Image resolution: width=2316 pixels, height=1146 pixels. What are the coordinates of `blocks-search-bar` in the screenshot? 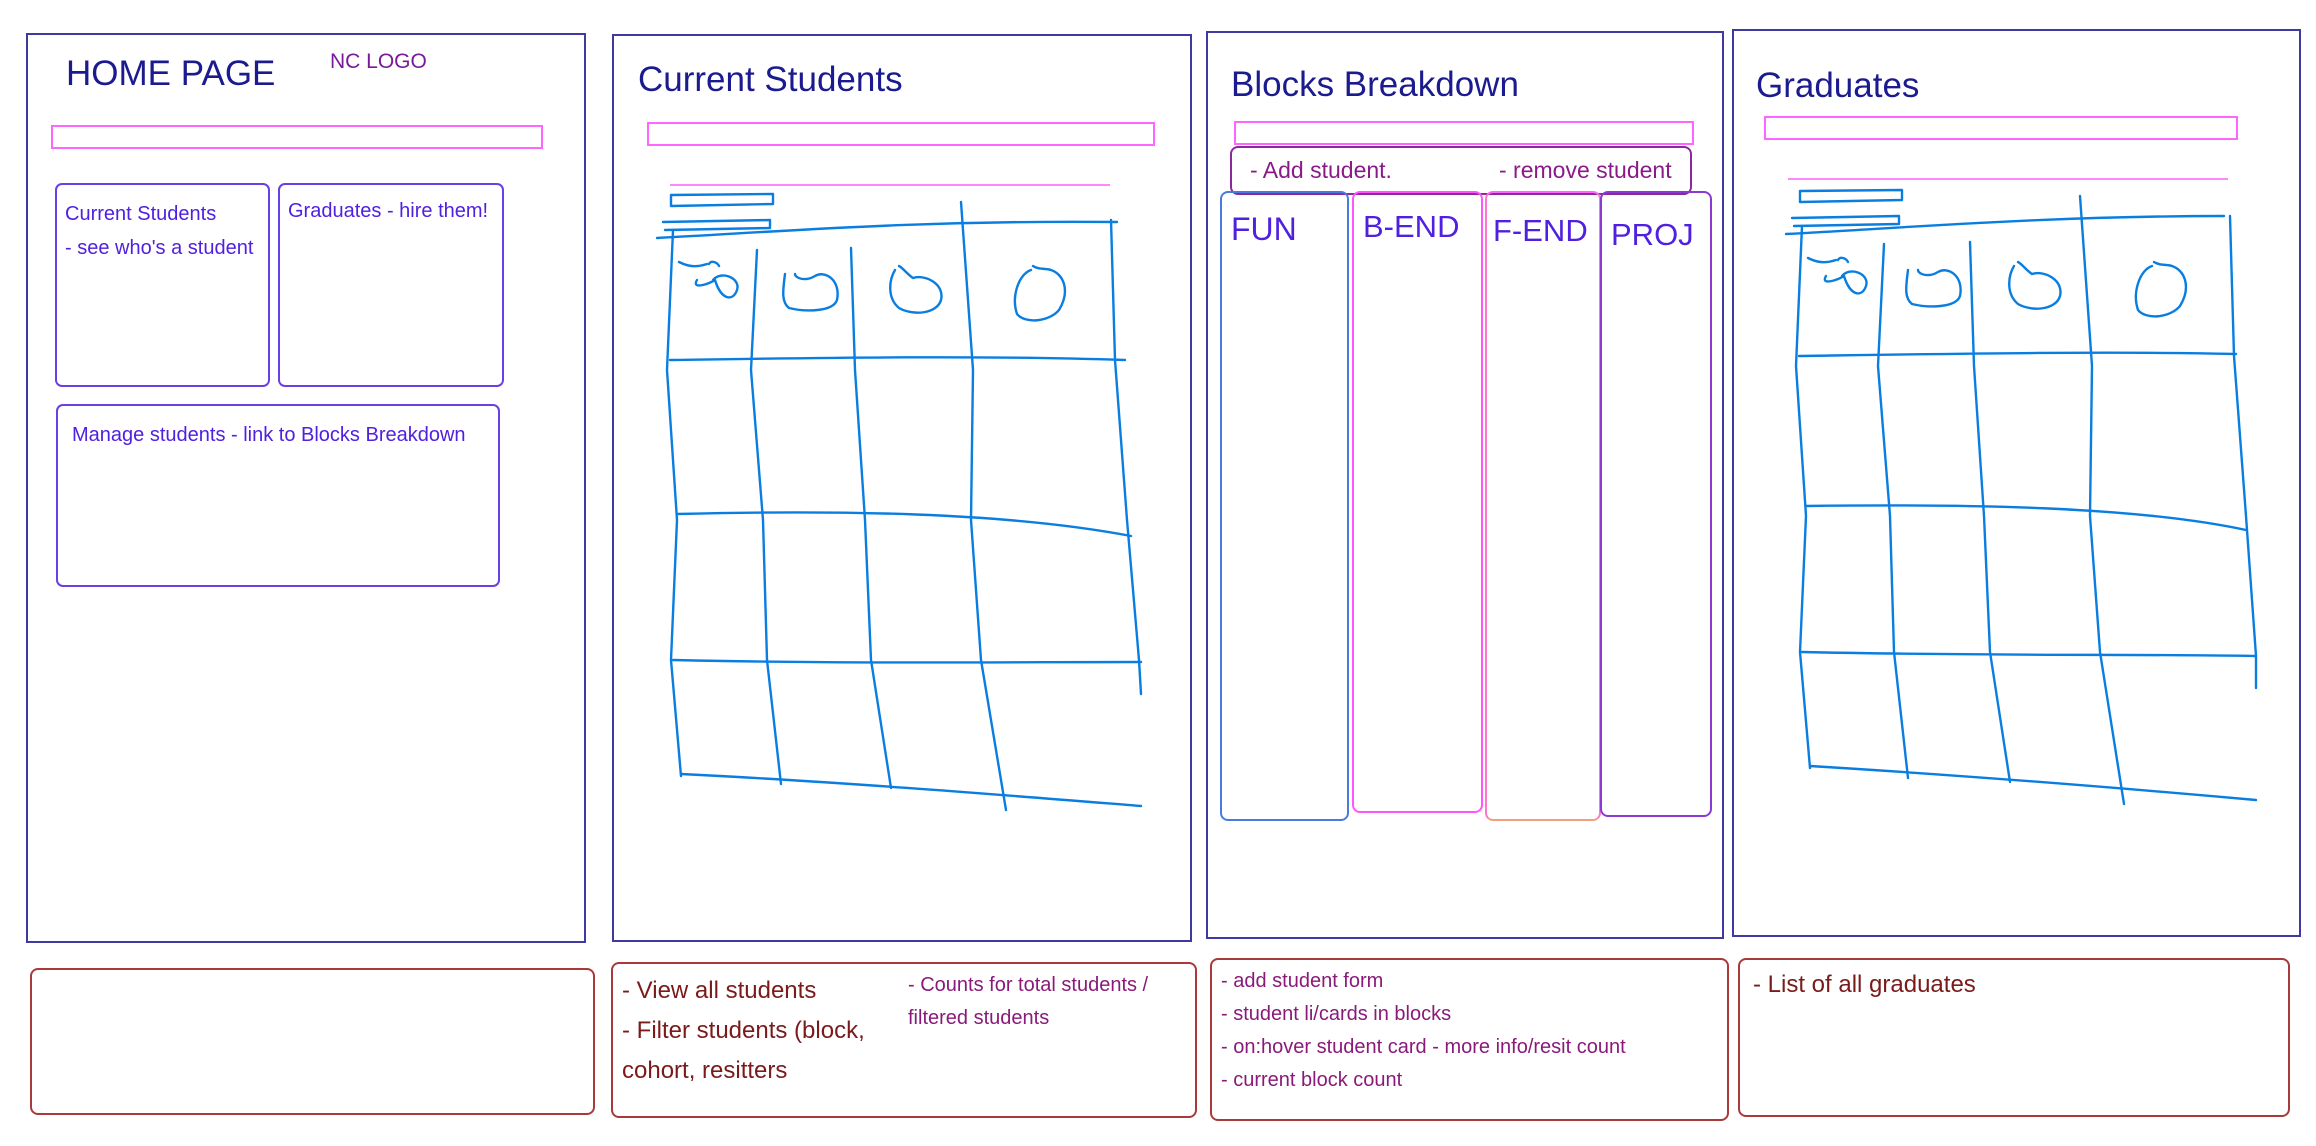 It's located at (1464, 133).